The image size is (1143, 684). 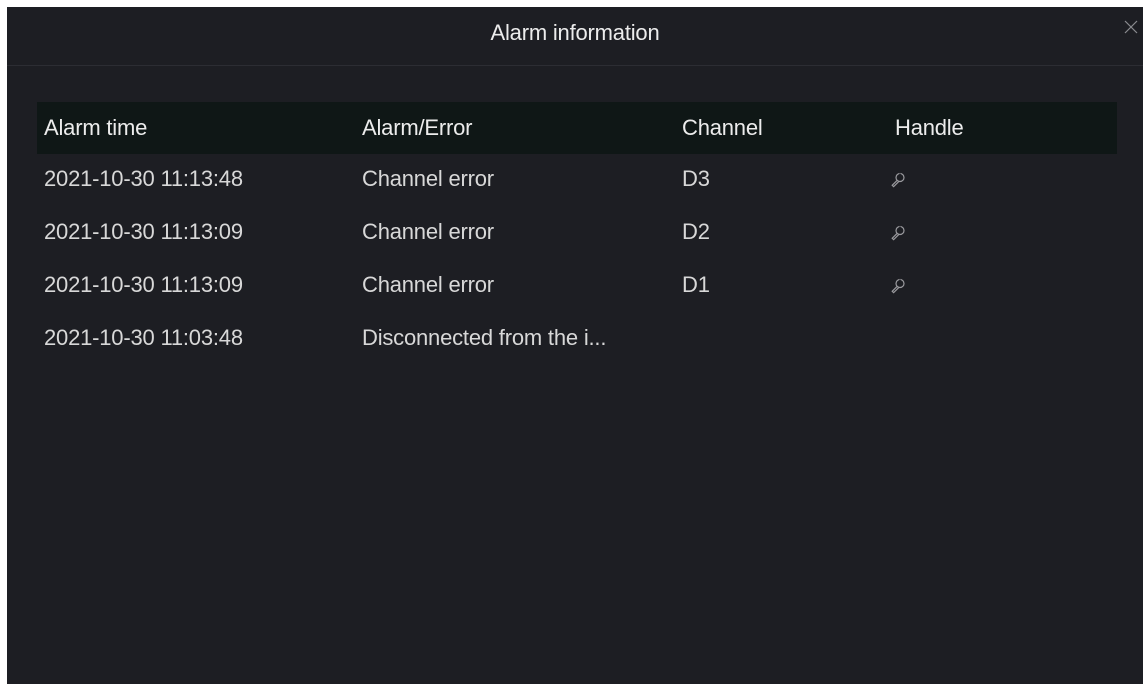 What do you see at coordinates (696, 231) in the screenshot?
I see `channel-cell: D2` at bounding box center [696, 231].